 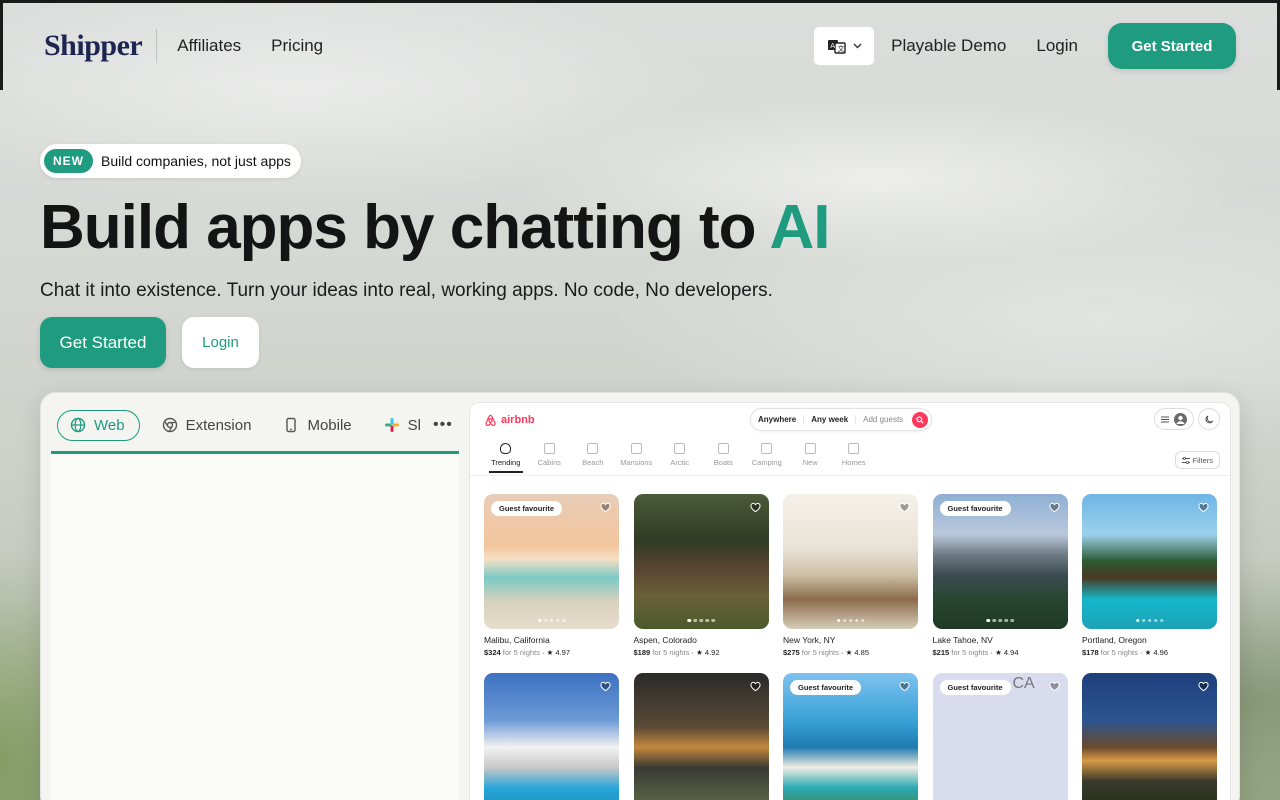 What do you see at coordinates (443, 425) in the screenshot?
I see `more-tabs-icon: •••` at bounding box center [443, 425].